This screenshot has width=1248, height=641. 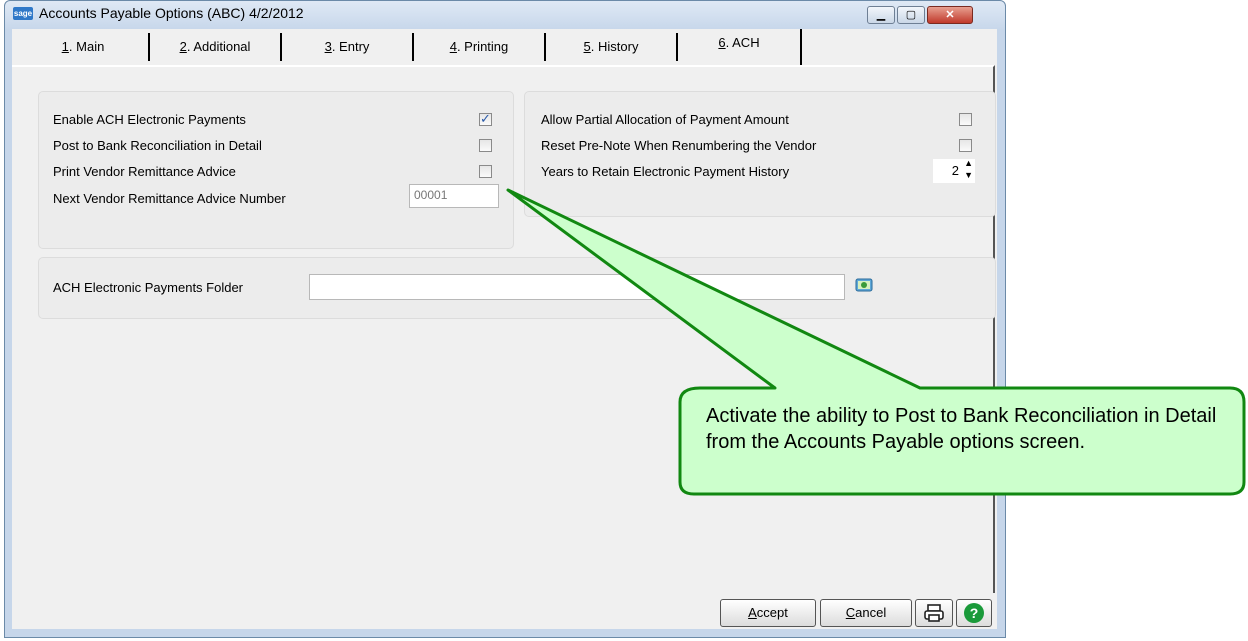 I want to click on tab-printing-hotkey: 4, so click(x=453, y=46).